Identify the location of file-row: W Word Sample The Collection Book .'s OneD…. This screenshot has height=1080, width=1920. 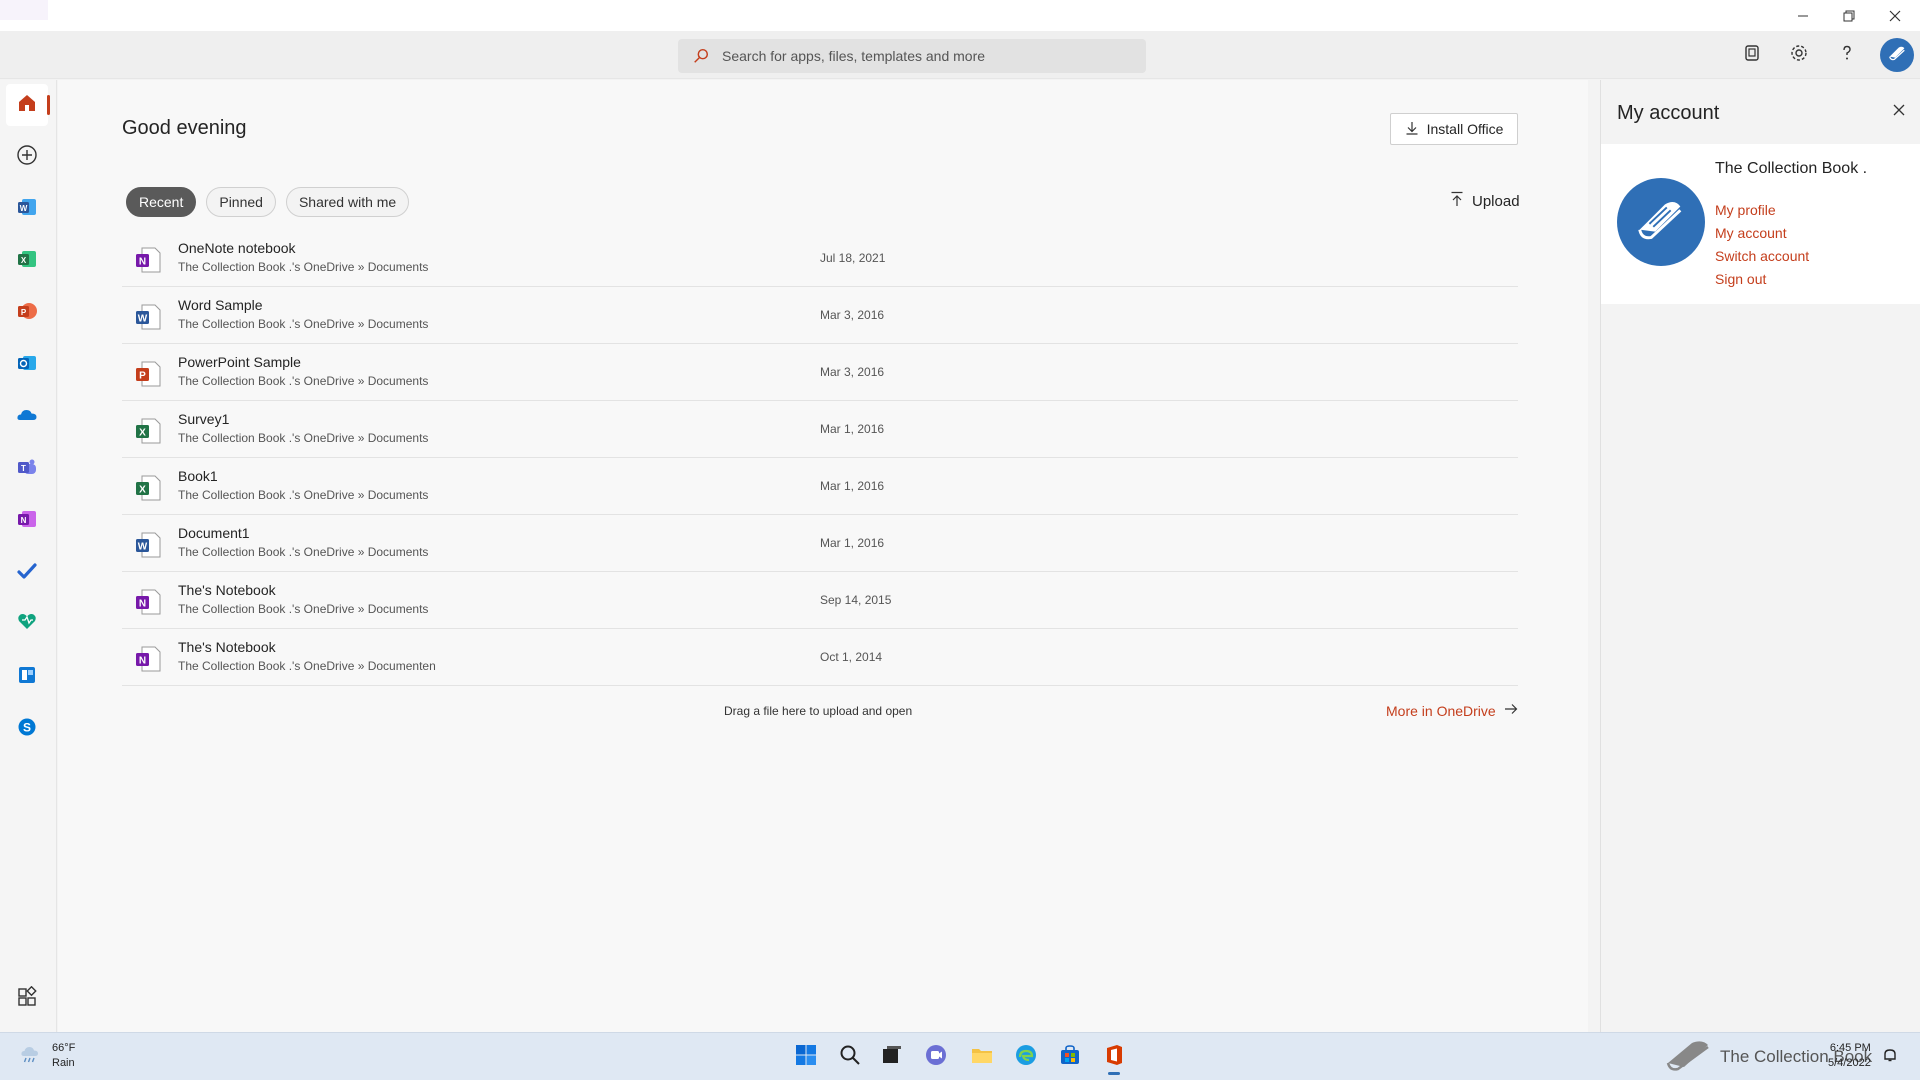
(820, 315).